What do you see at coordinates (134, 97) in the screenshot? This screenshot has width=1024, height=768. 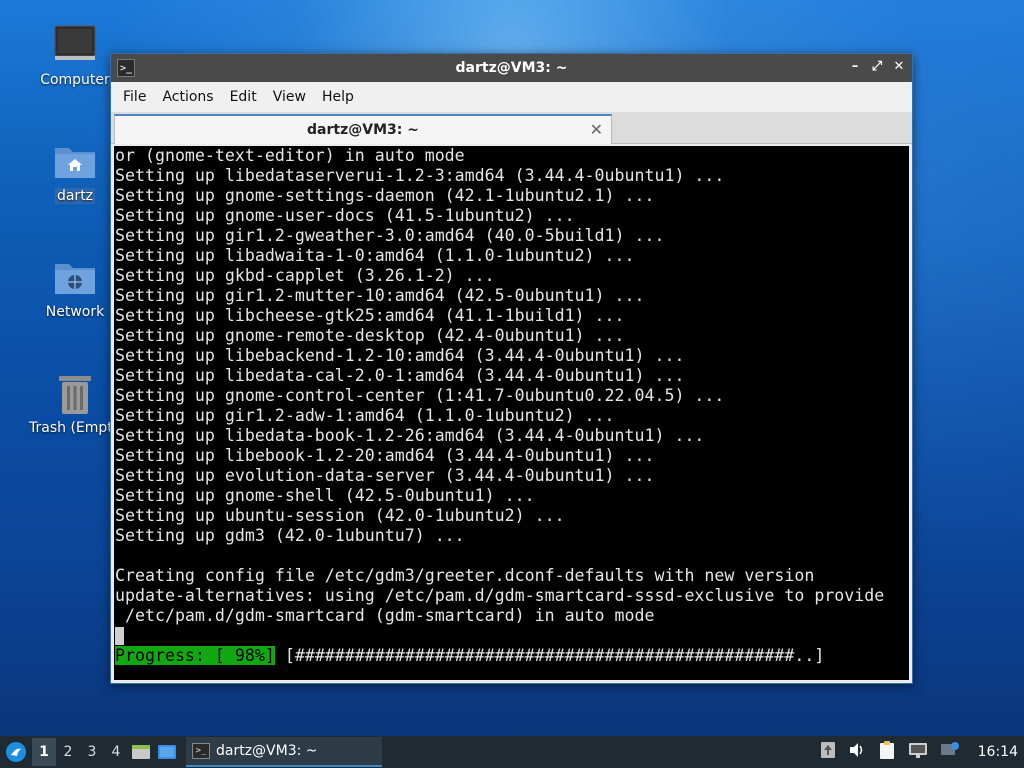 I see `menu-file: File` at bounding box center [134, 97].